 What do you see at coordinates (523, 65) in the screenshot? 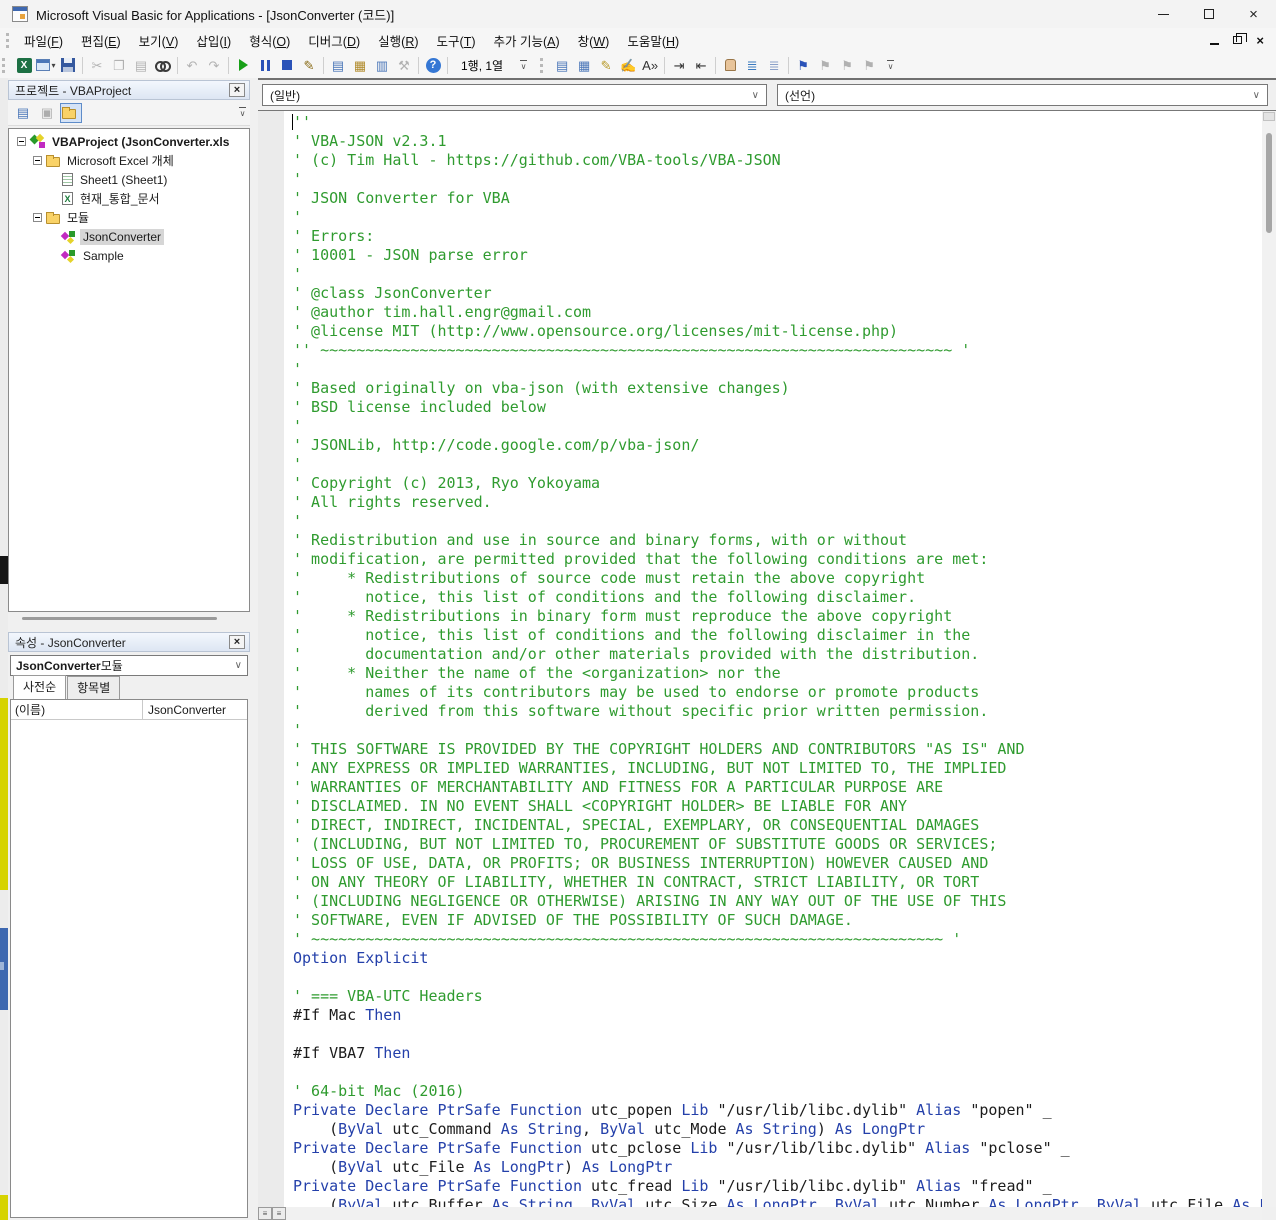
I see `toolbar-options-icon` at bounding box center [523, 65].